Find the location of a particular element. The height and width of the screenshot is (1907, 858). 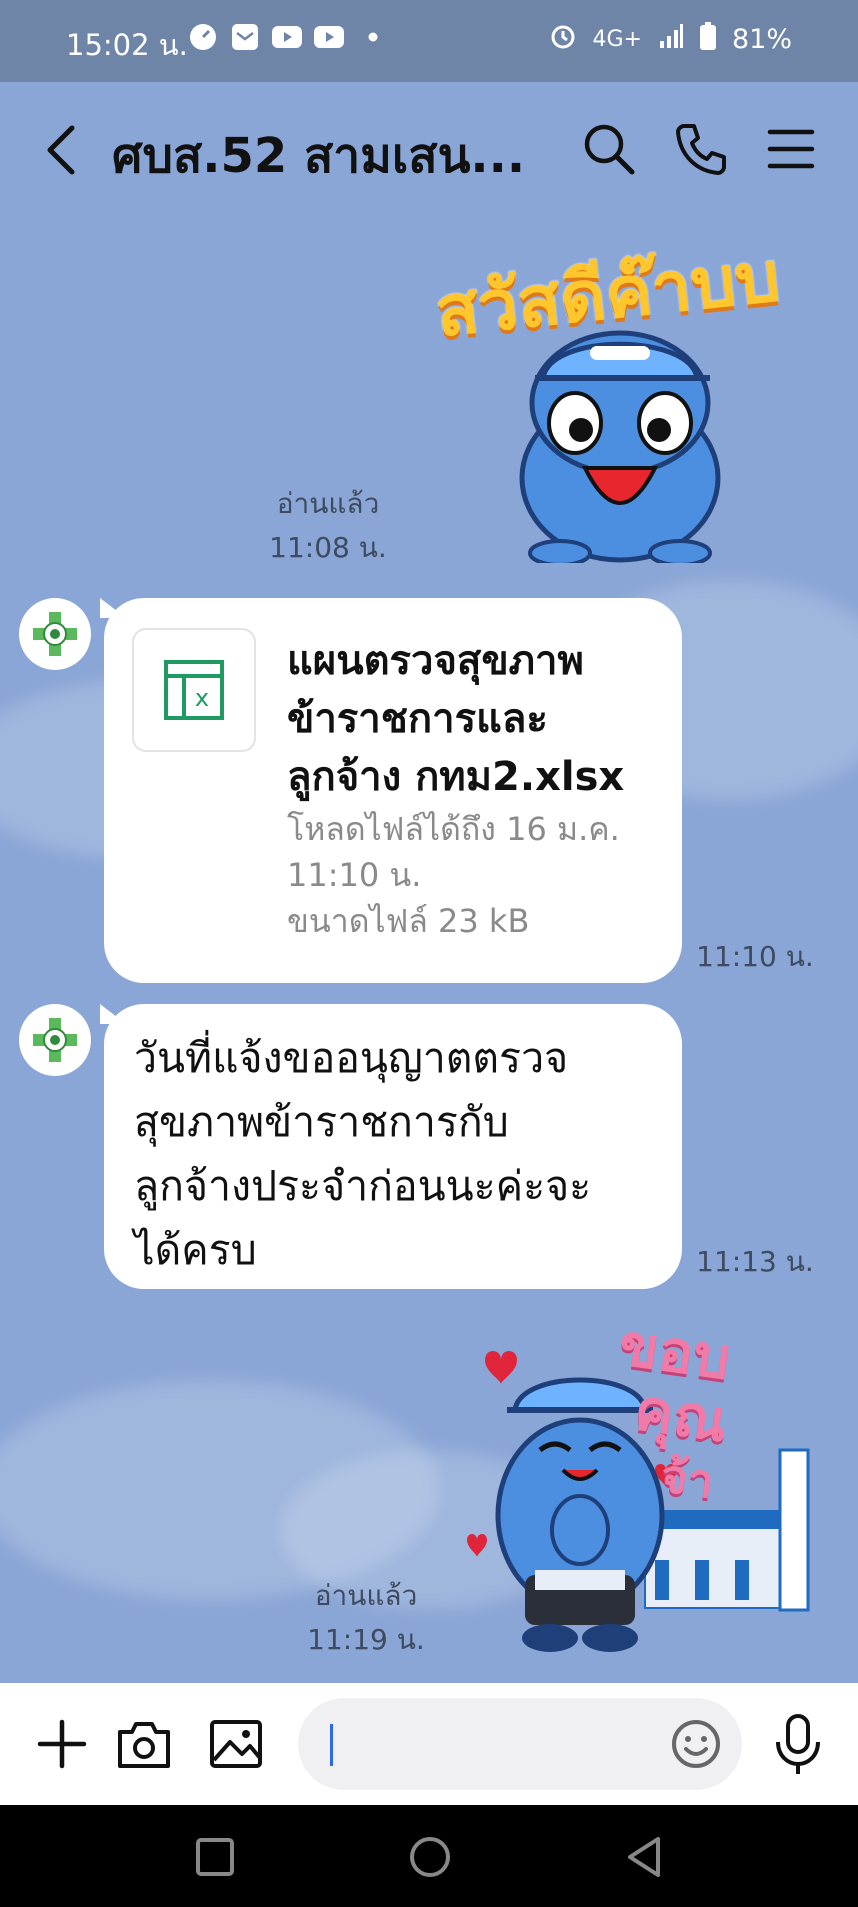

camera-icon is located at coordinates (144, 1744).